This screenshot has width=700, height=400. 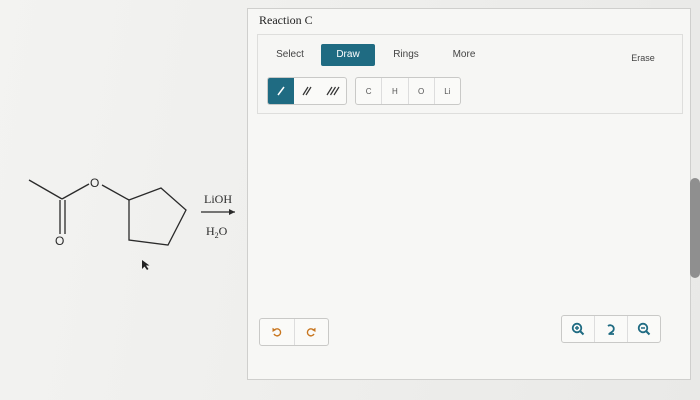 I want to click on zoom-out-icon, so click(x=644, y=329).